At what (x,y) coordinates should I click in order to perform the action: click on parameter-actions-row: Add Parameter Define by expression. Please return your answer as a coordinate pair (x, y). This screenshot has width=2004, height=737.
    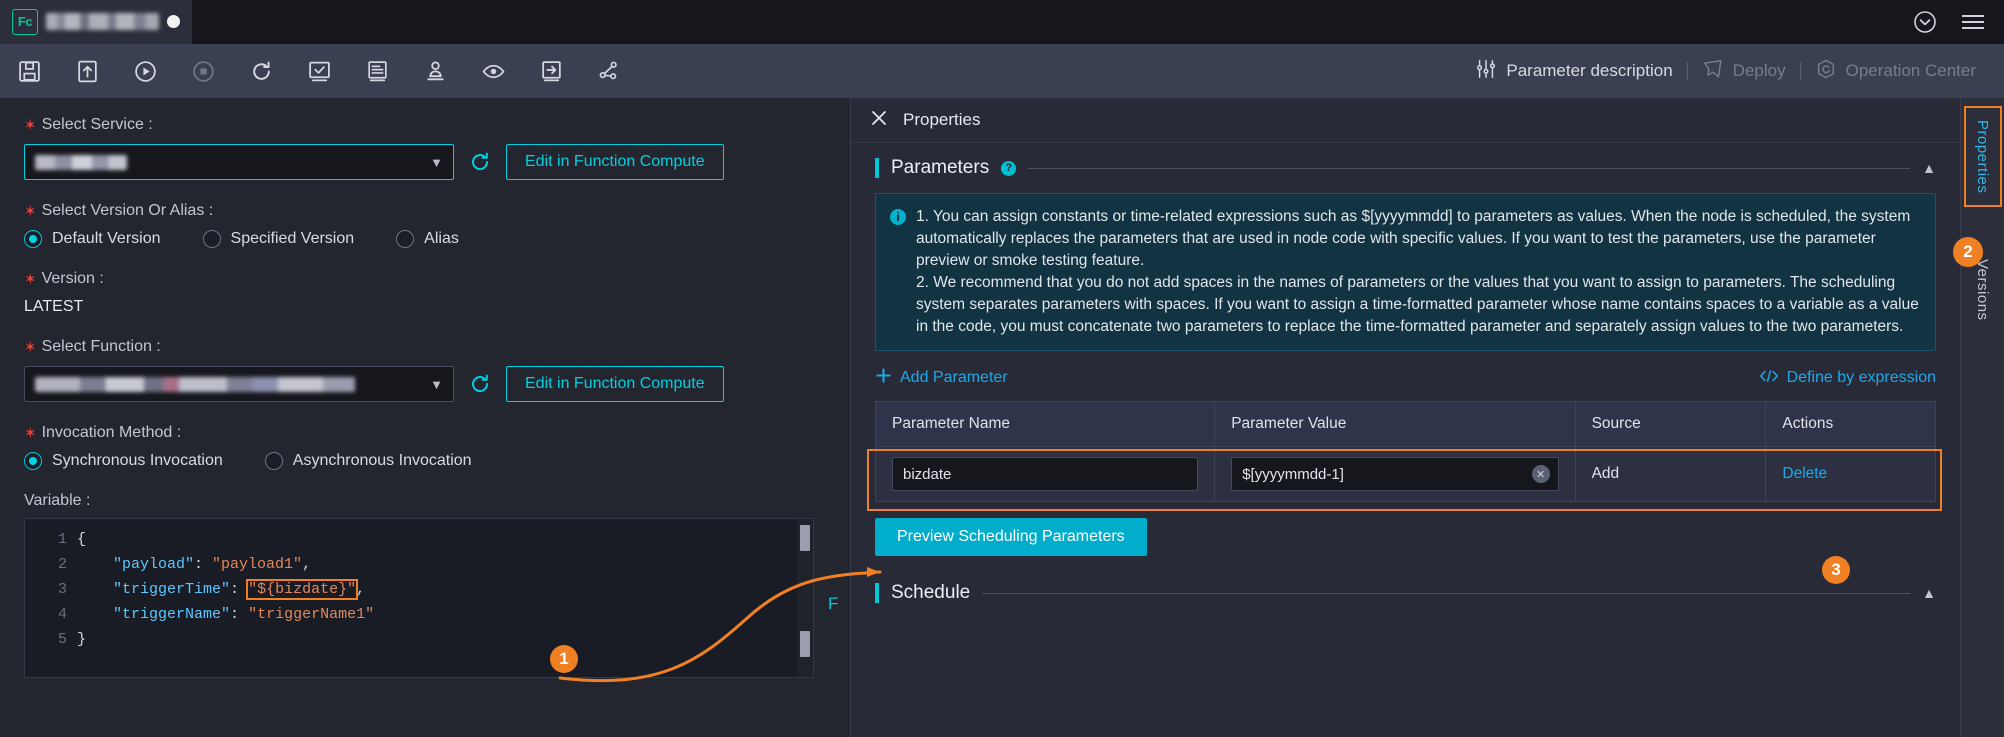
    Looking at the image, I should click on (1405, 378).